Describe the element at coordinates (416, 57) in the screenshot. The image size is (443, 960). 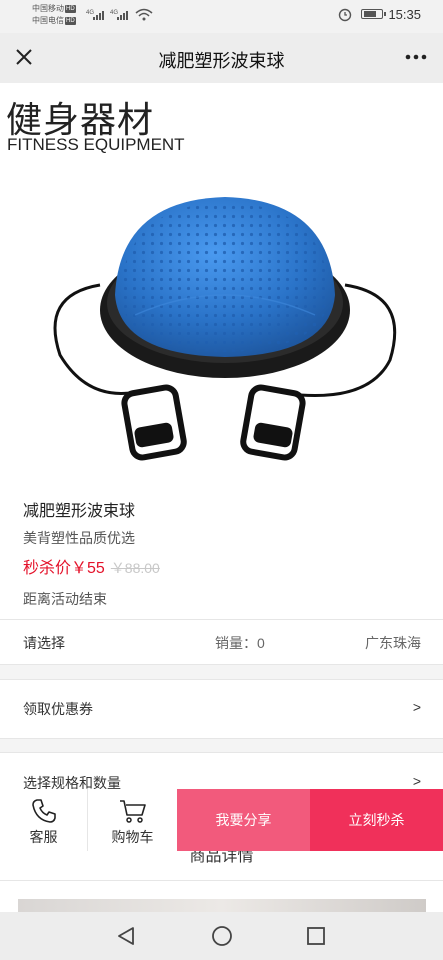
I see `more-icon` at that location.